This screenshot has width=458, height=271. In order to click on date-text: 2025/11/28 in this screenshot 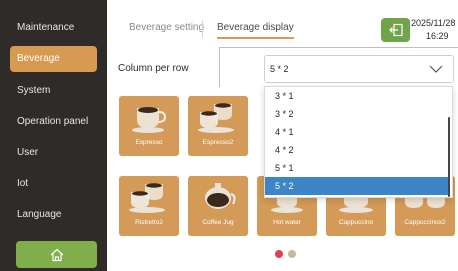, I will do `click(433, 23)`.